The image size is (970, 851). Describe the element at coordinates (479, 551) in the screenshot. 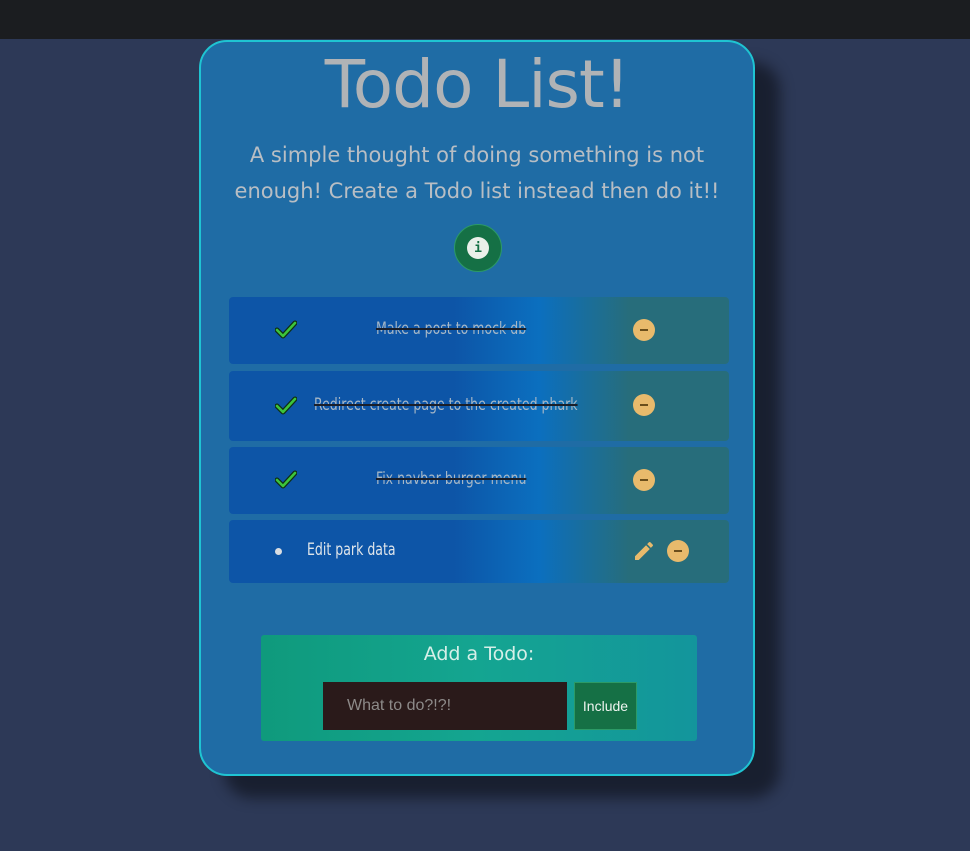

I see `todo-item: Edit park data` at that location.